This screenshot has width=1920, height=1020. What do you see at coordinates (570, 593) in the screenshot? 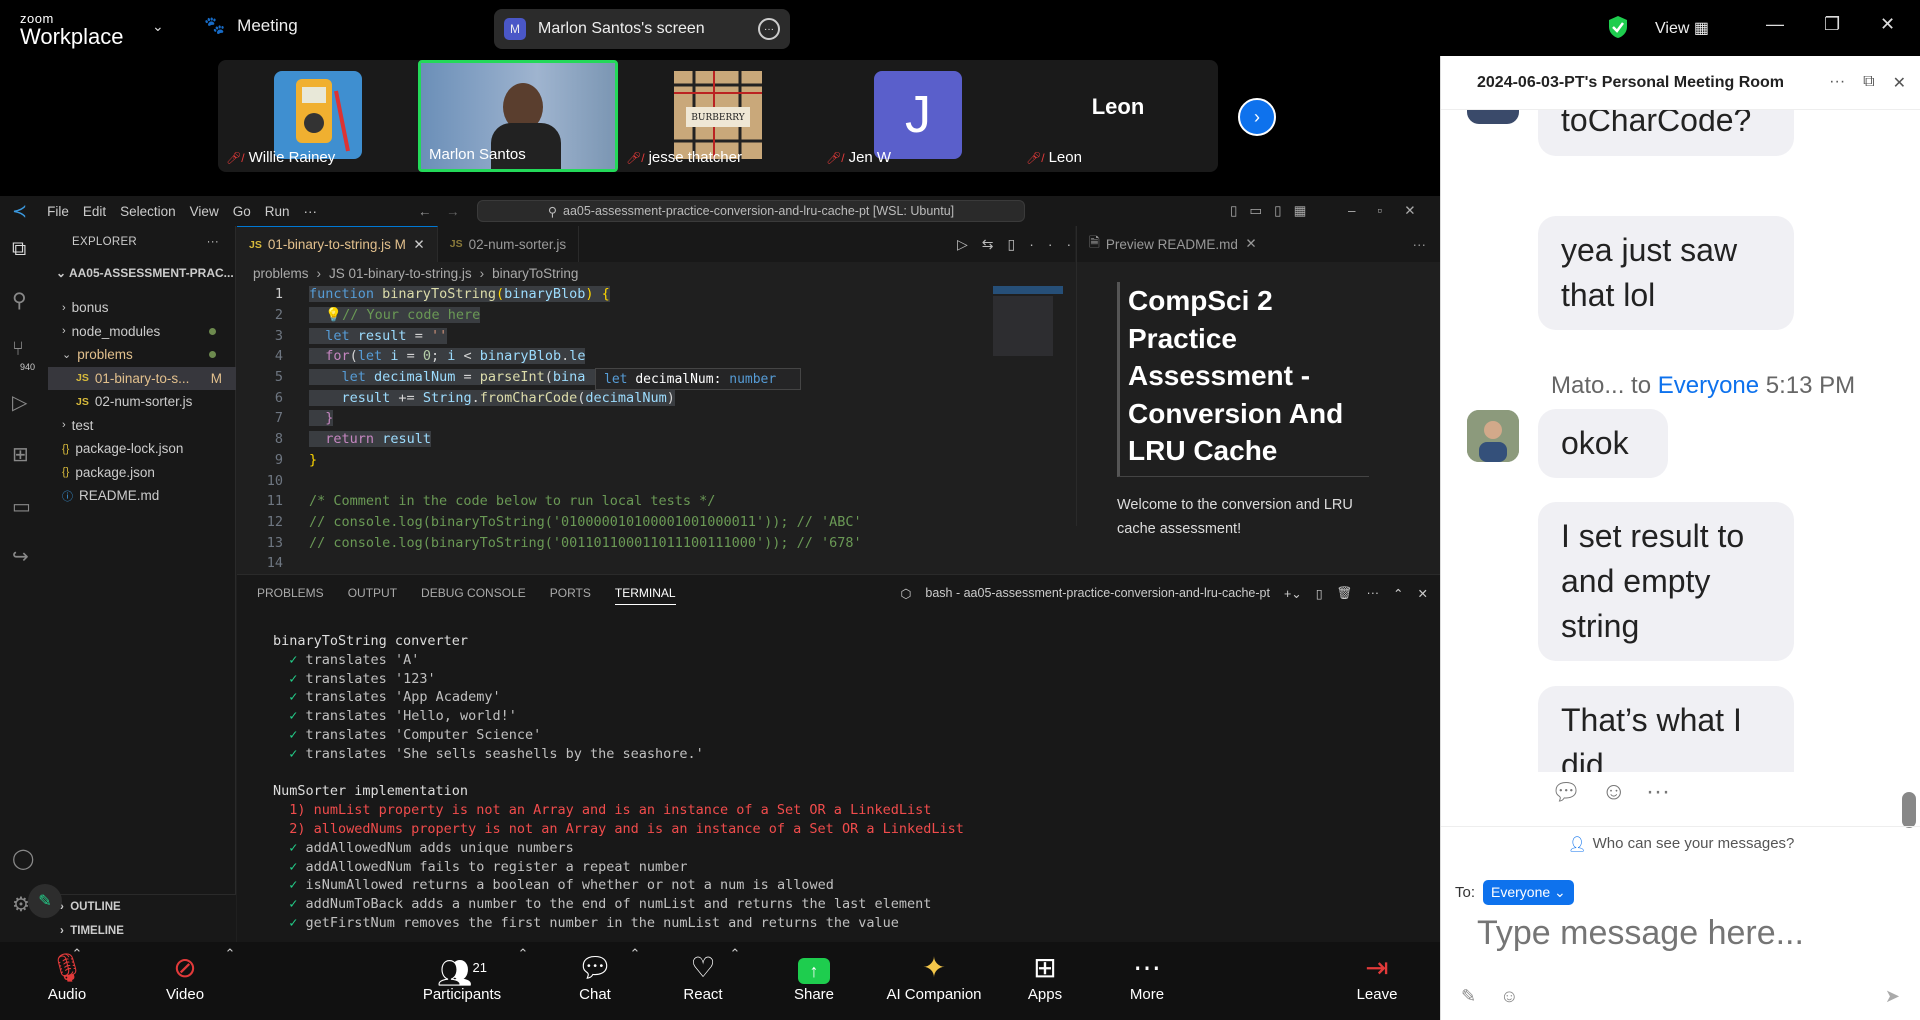
I see `tab-ports: PORTS` at bounding box center [570, 593].